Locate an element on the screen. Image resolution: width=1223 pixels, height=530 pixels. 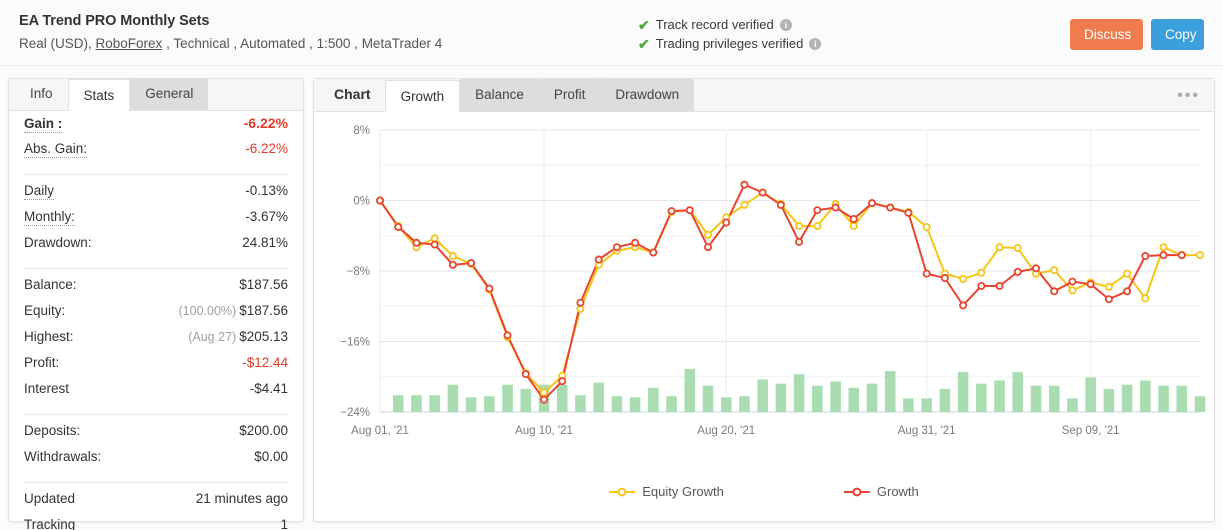
copy-button: Copy is located at coordinates (1177, 34).